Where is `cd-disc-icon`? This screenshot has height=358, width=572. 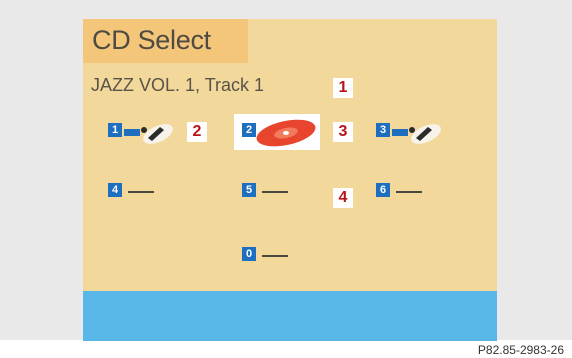 cd-disc-icon is located at coordinates (286, 133).